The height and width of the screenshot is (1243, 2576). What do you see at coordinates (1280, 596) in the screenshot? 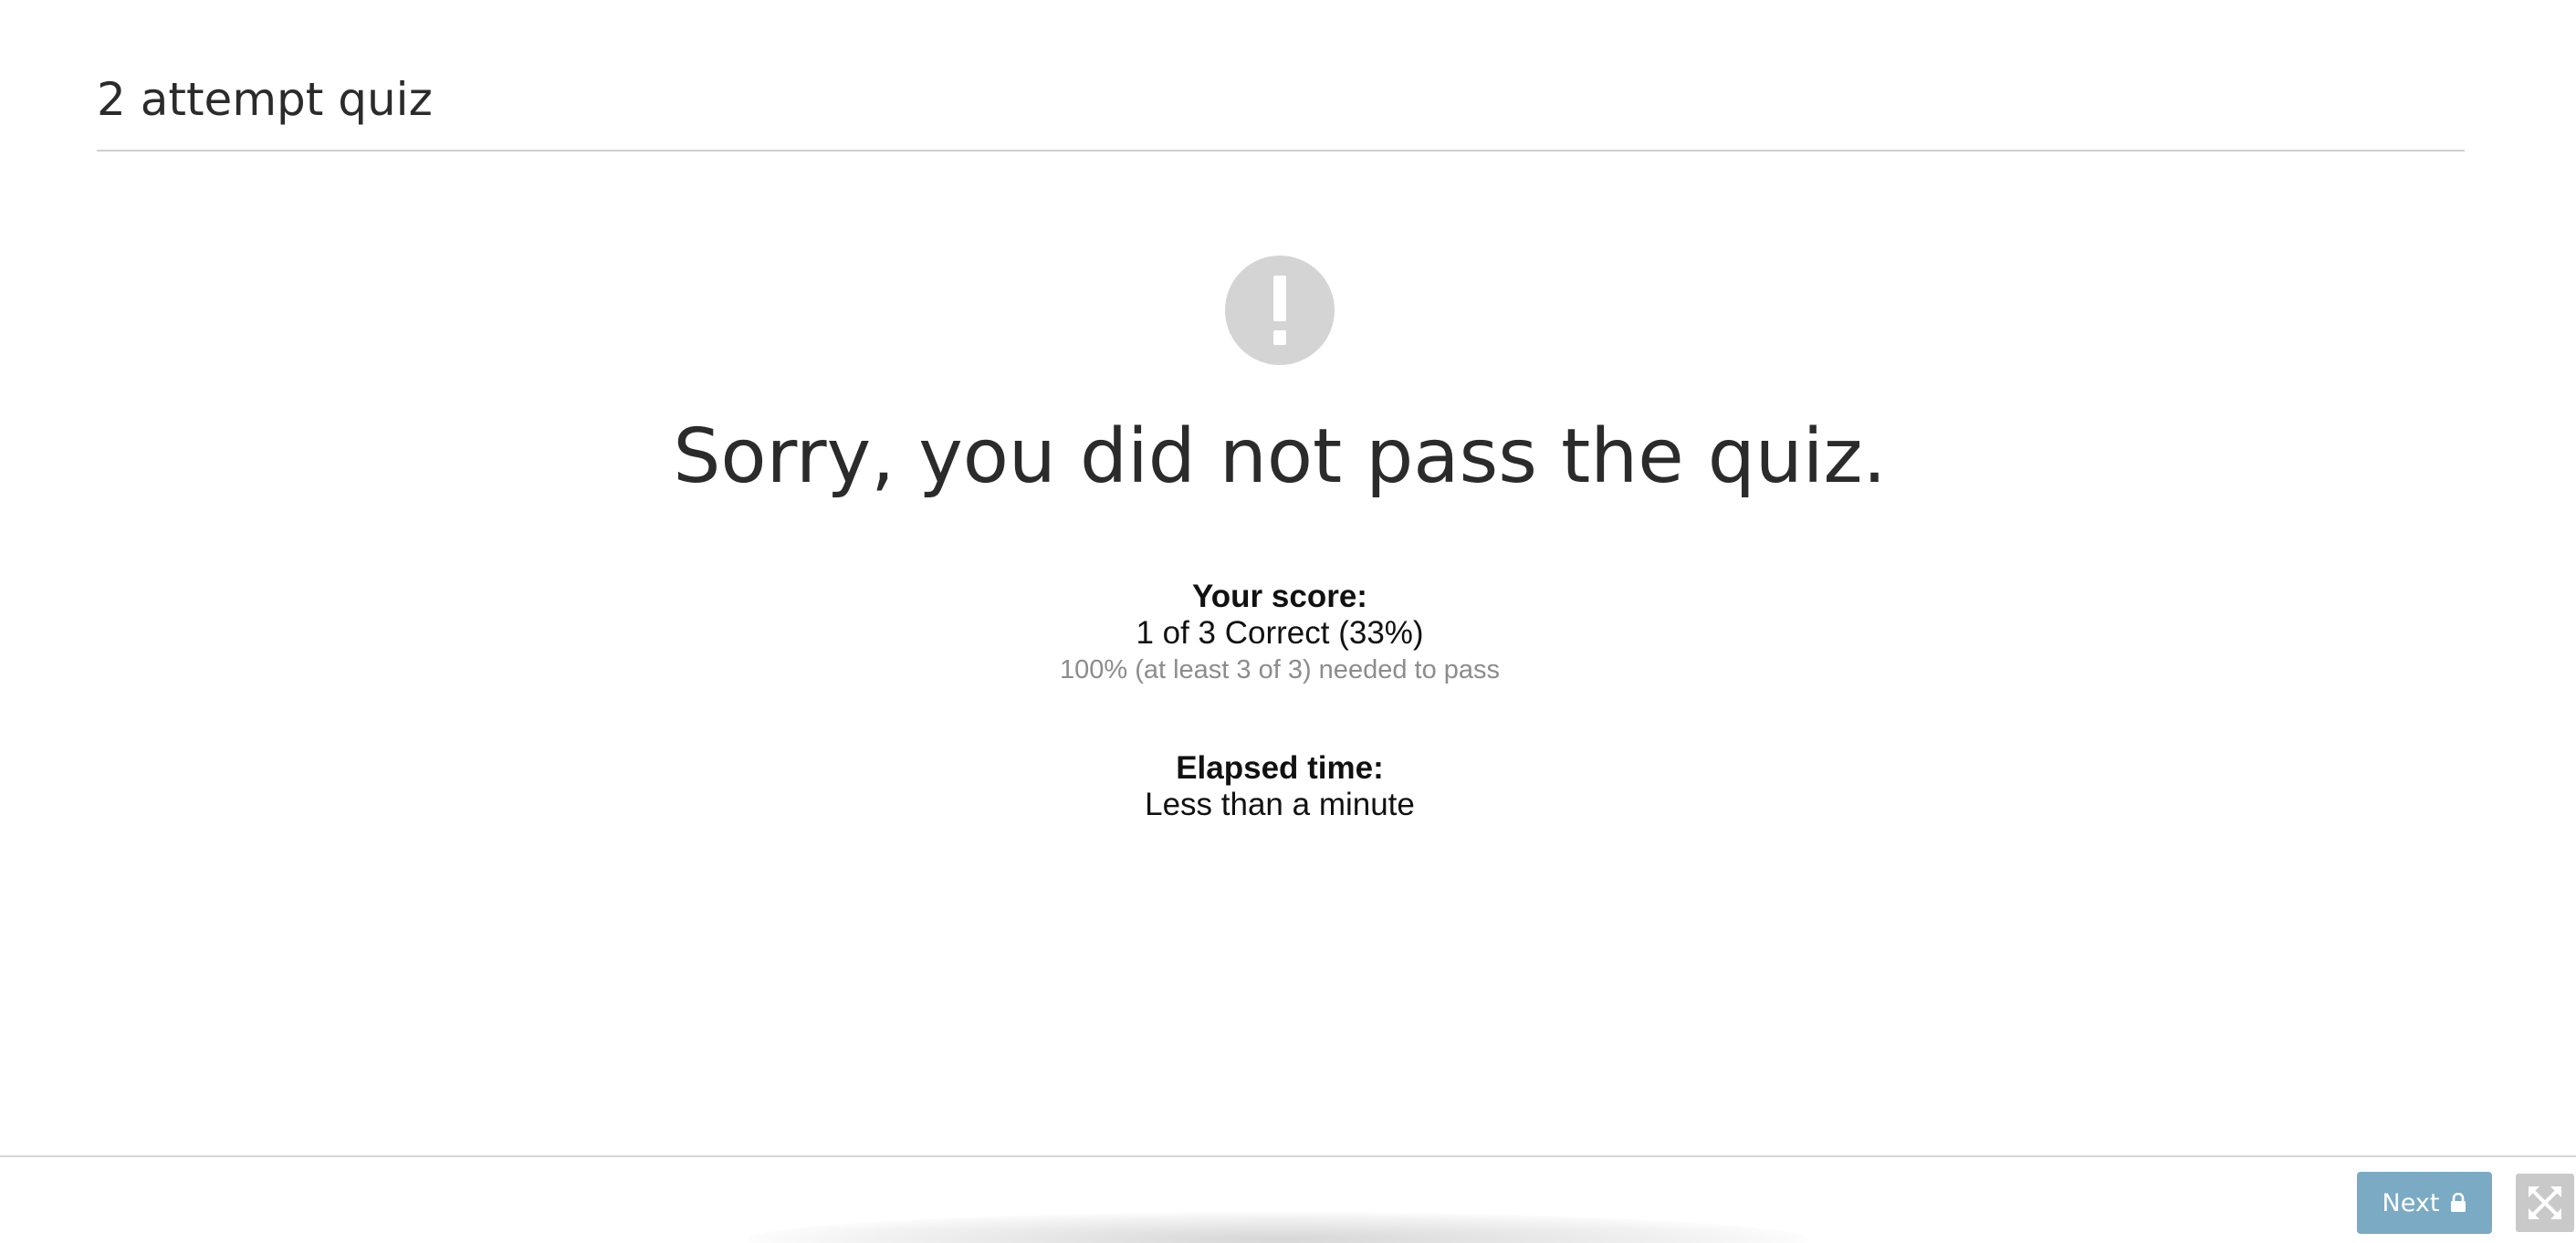
I see `score-label: Your score:` at bounding box center [1280, 596].